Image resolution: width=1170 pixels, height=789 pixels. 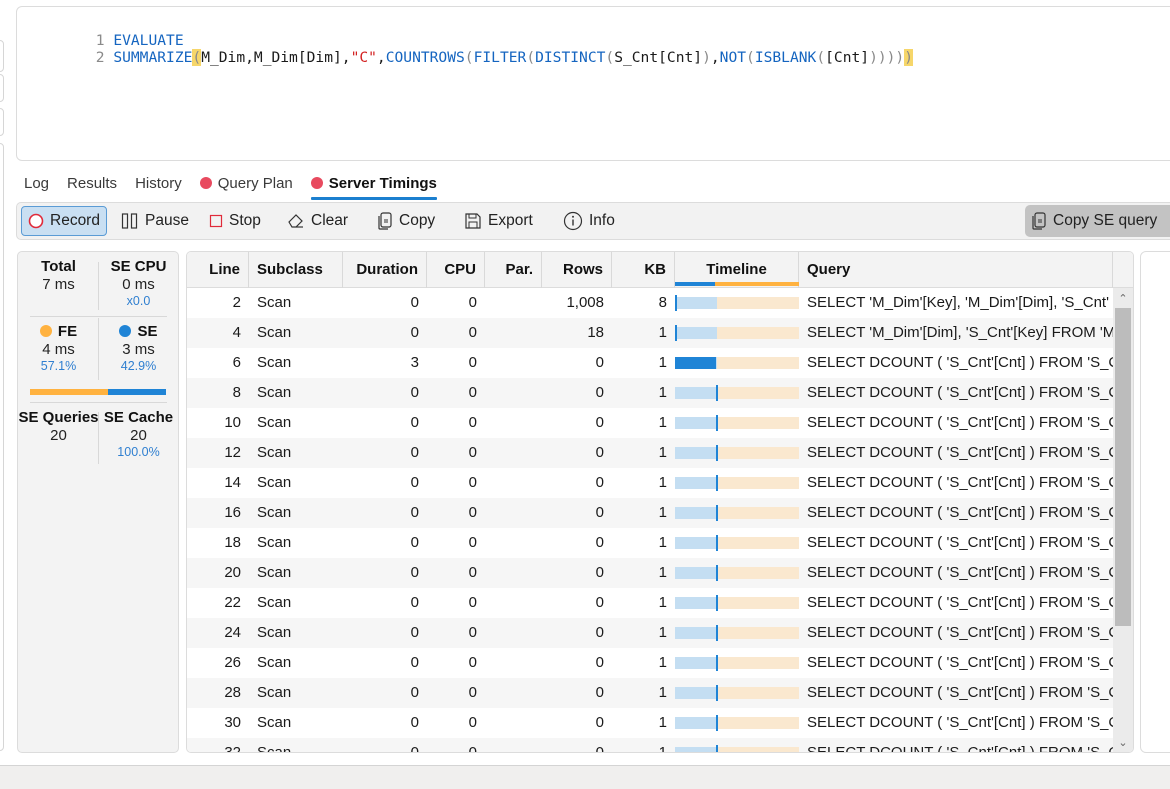 I want to click on cell-rows: 18, so click(x=595, y=332).